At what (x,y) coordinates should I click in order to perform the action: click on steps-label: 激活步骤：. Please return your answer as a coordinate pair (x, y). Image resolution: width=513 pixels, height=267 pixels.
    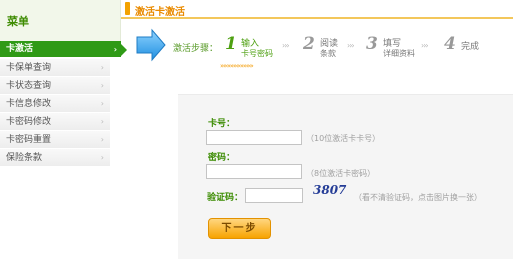
    Looking at the image, I should click on (196, 49).